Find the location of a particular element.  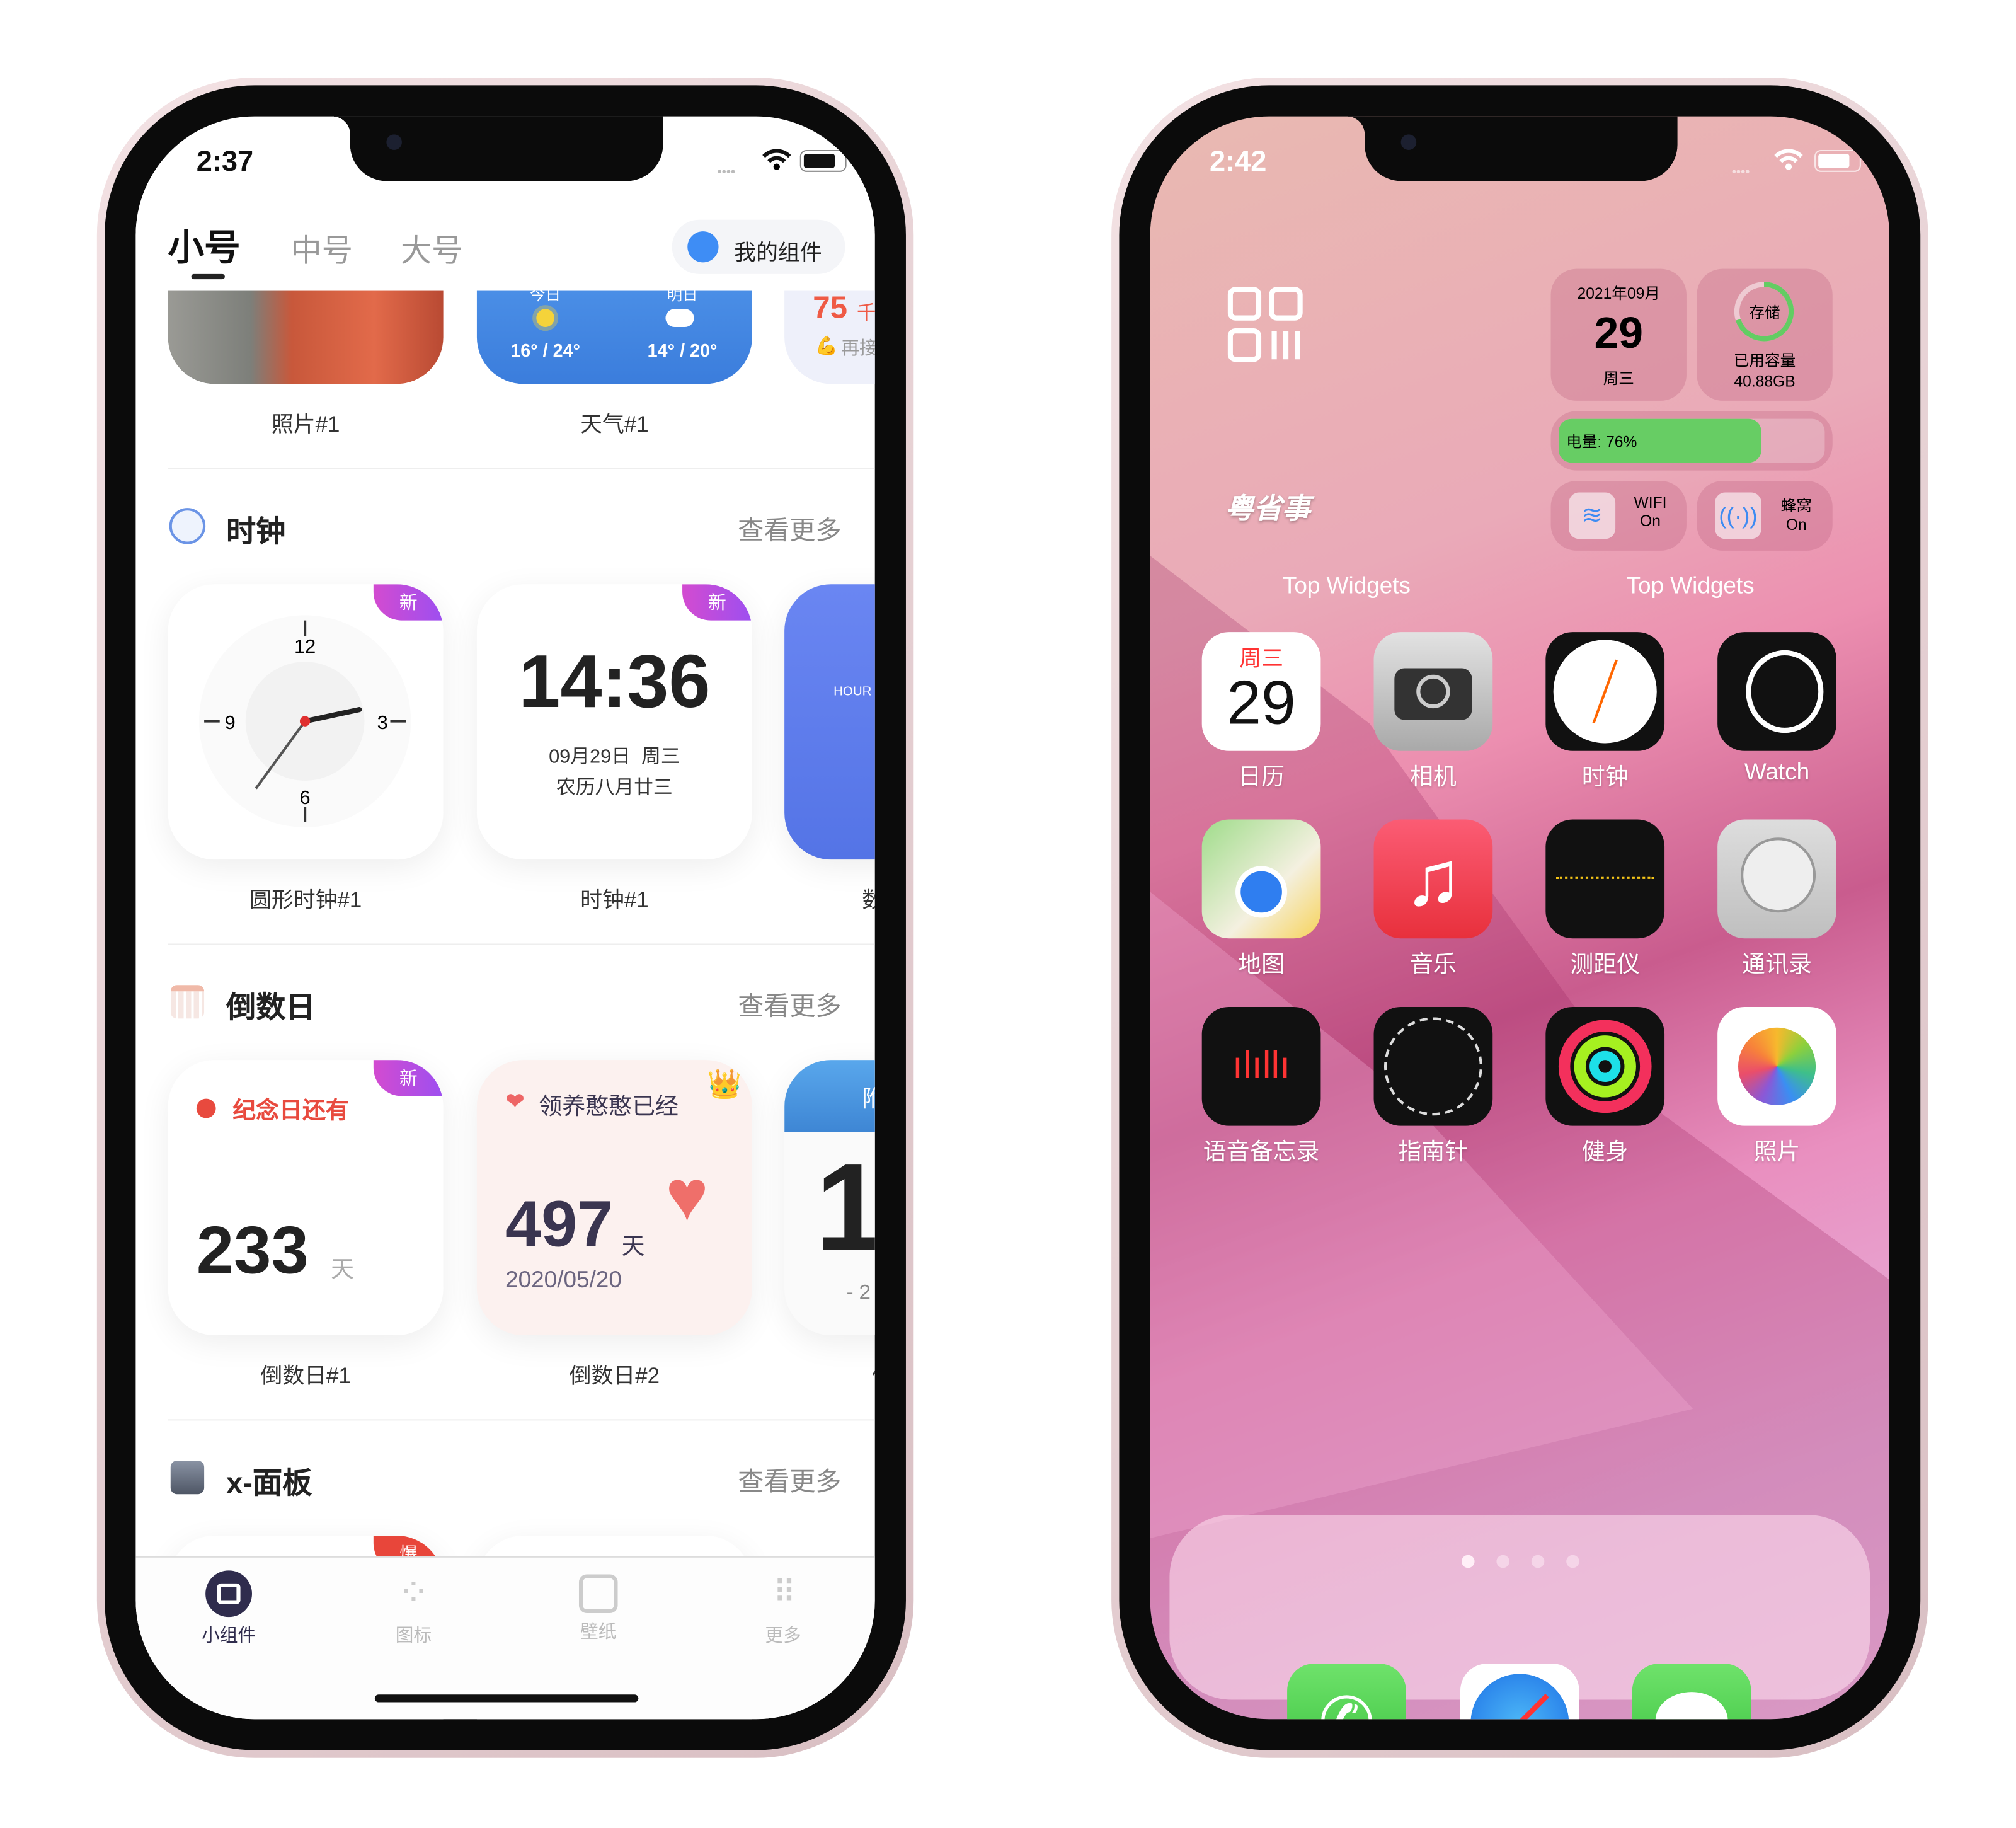

year-month: 2021年09月 is located at coordinates (1618, 293).